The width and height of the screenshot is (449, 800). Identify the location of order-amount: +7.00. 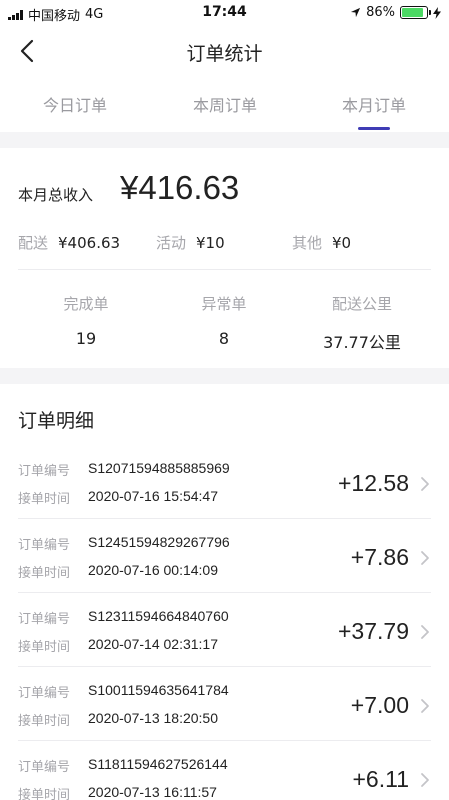
(379, 705).